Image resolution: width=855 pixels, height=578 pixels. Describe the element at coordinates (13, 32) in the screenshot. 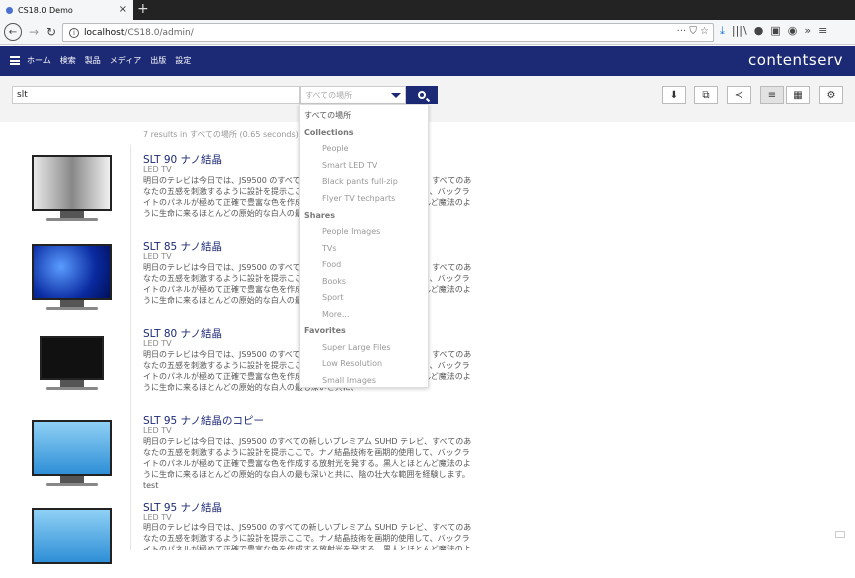

I see `back-button: ←` at that location.